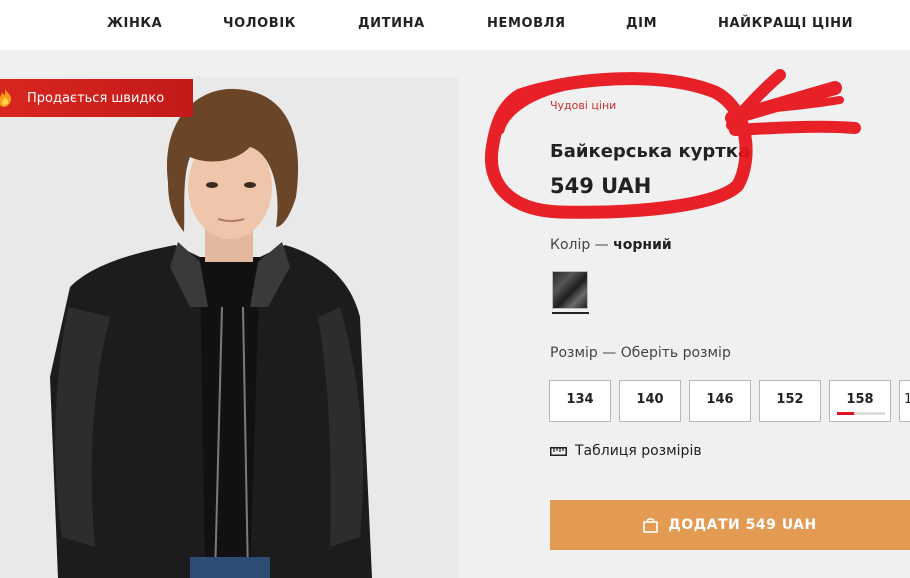  Describe the element at coordinates (742, 525) in the screenshot. I see `add-to-cart-label: ДОДАТИ 549 UAH` at that location.